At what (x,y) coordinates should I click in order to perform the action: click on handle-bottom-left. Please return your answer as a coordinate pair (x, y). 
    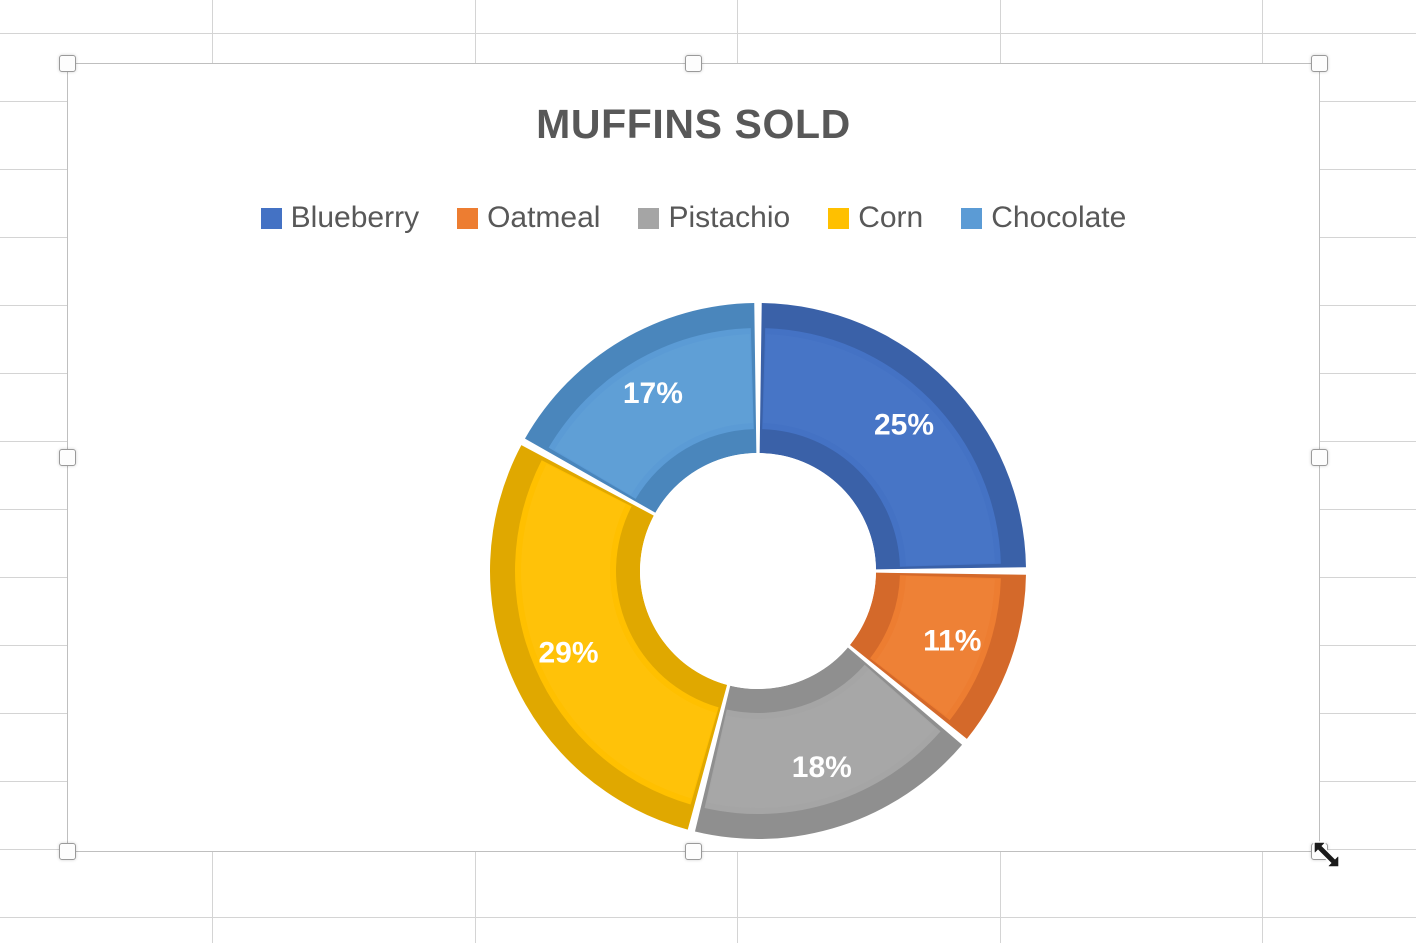
    Looking at the image, I should click on (67, 851).